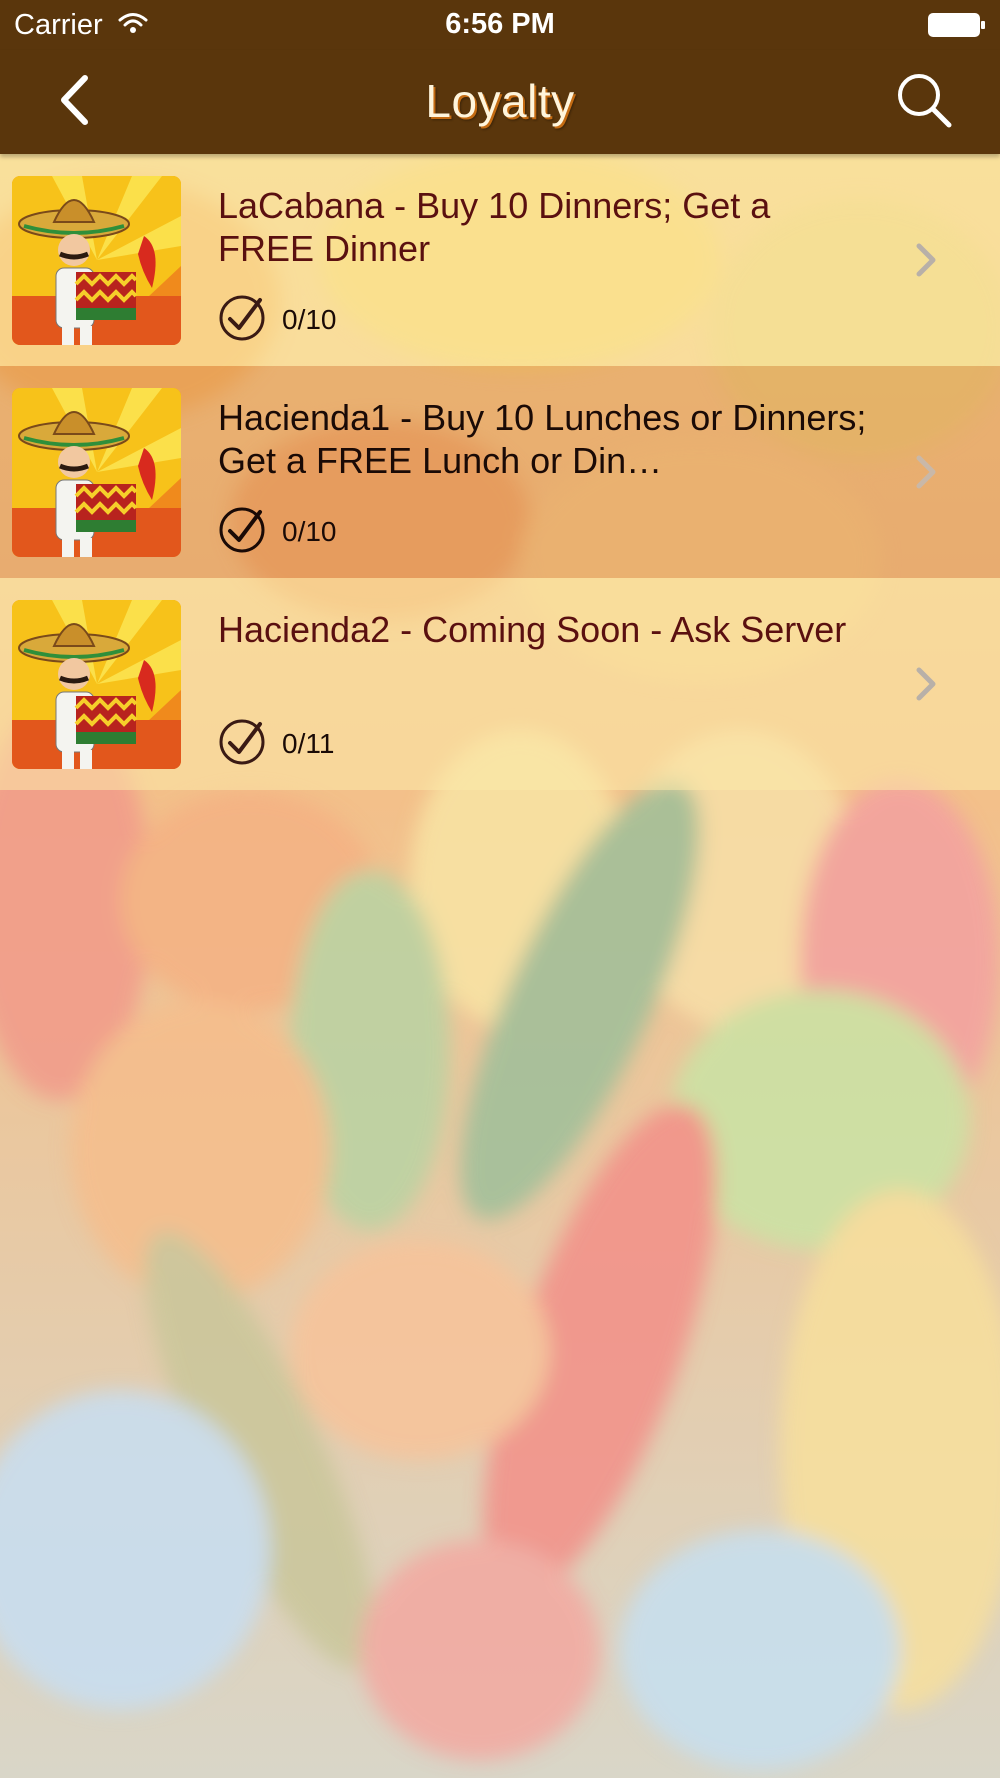  I want to click on search-icon, so click(924, 100).